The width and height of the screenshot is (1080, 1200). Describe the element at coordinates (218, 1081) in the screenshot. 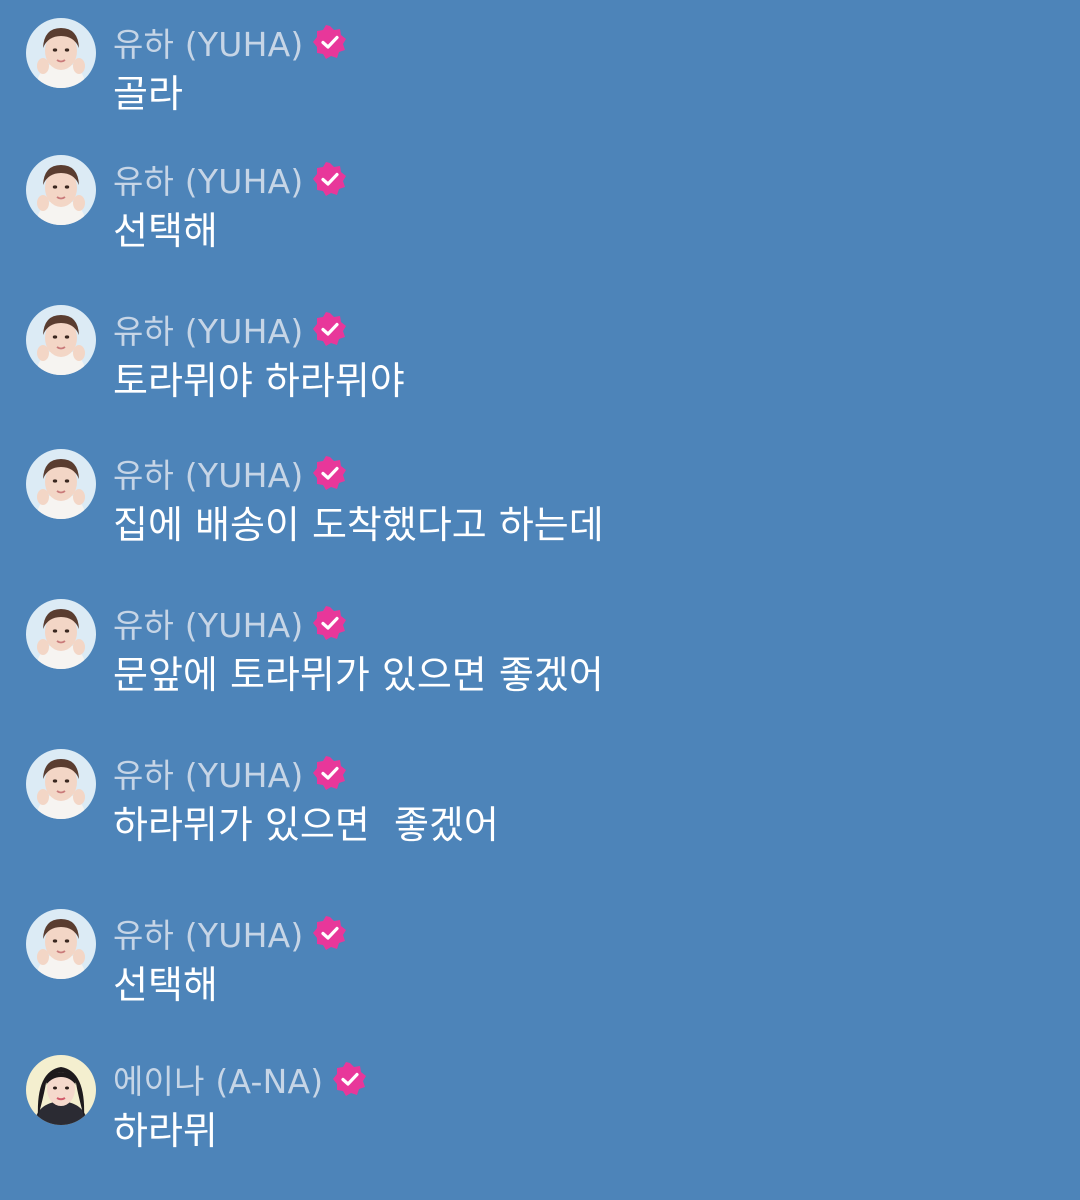

I see `sender-name: 에이나 (A-NA)` at that location.